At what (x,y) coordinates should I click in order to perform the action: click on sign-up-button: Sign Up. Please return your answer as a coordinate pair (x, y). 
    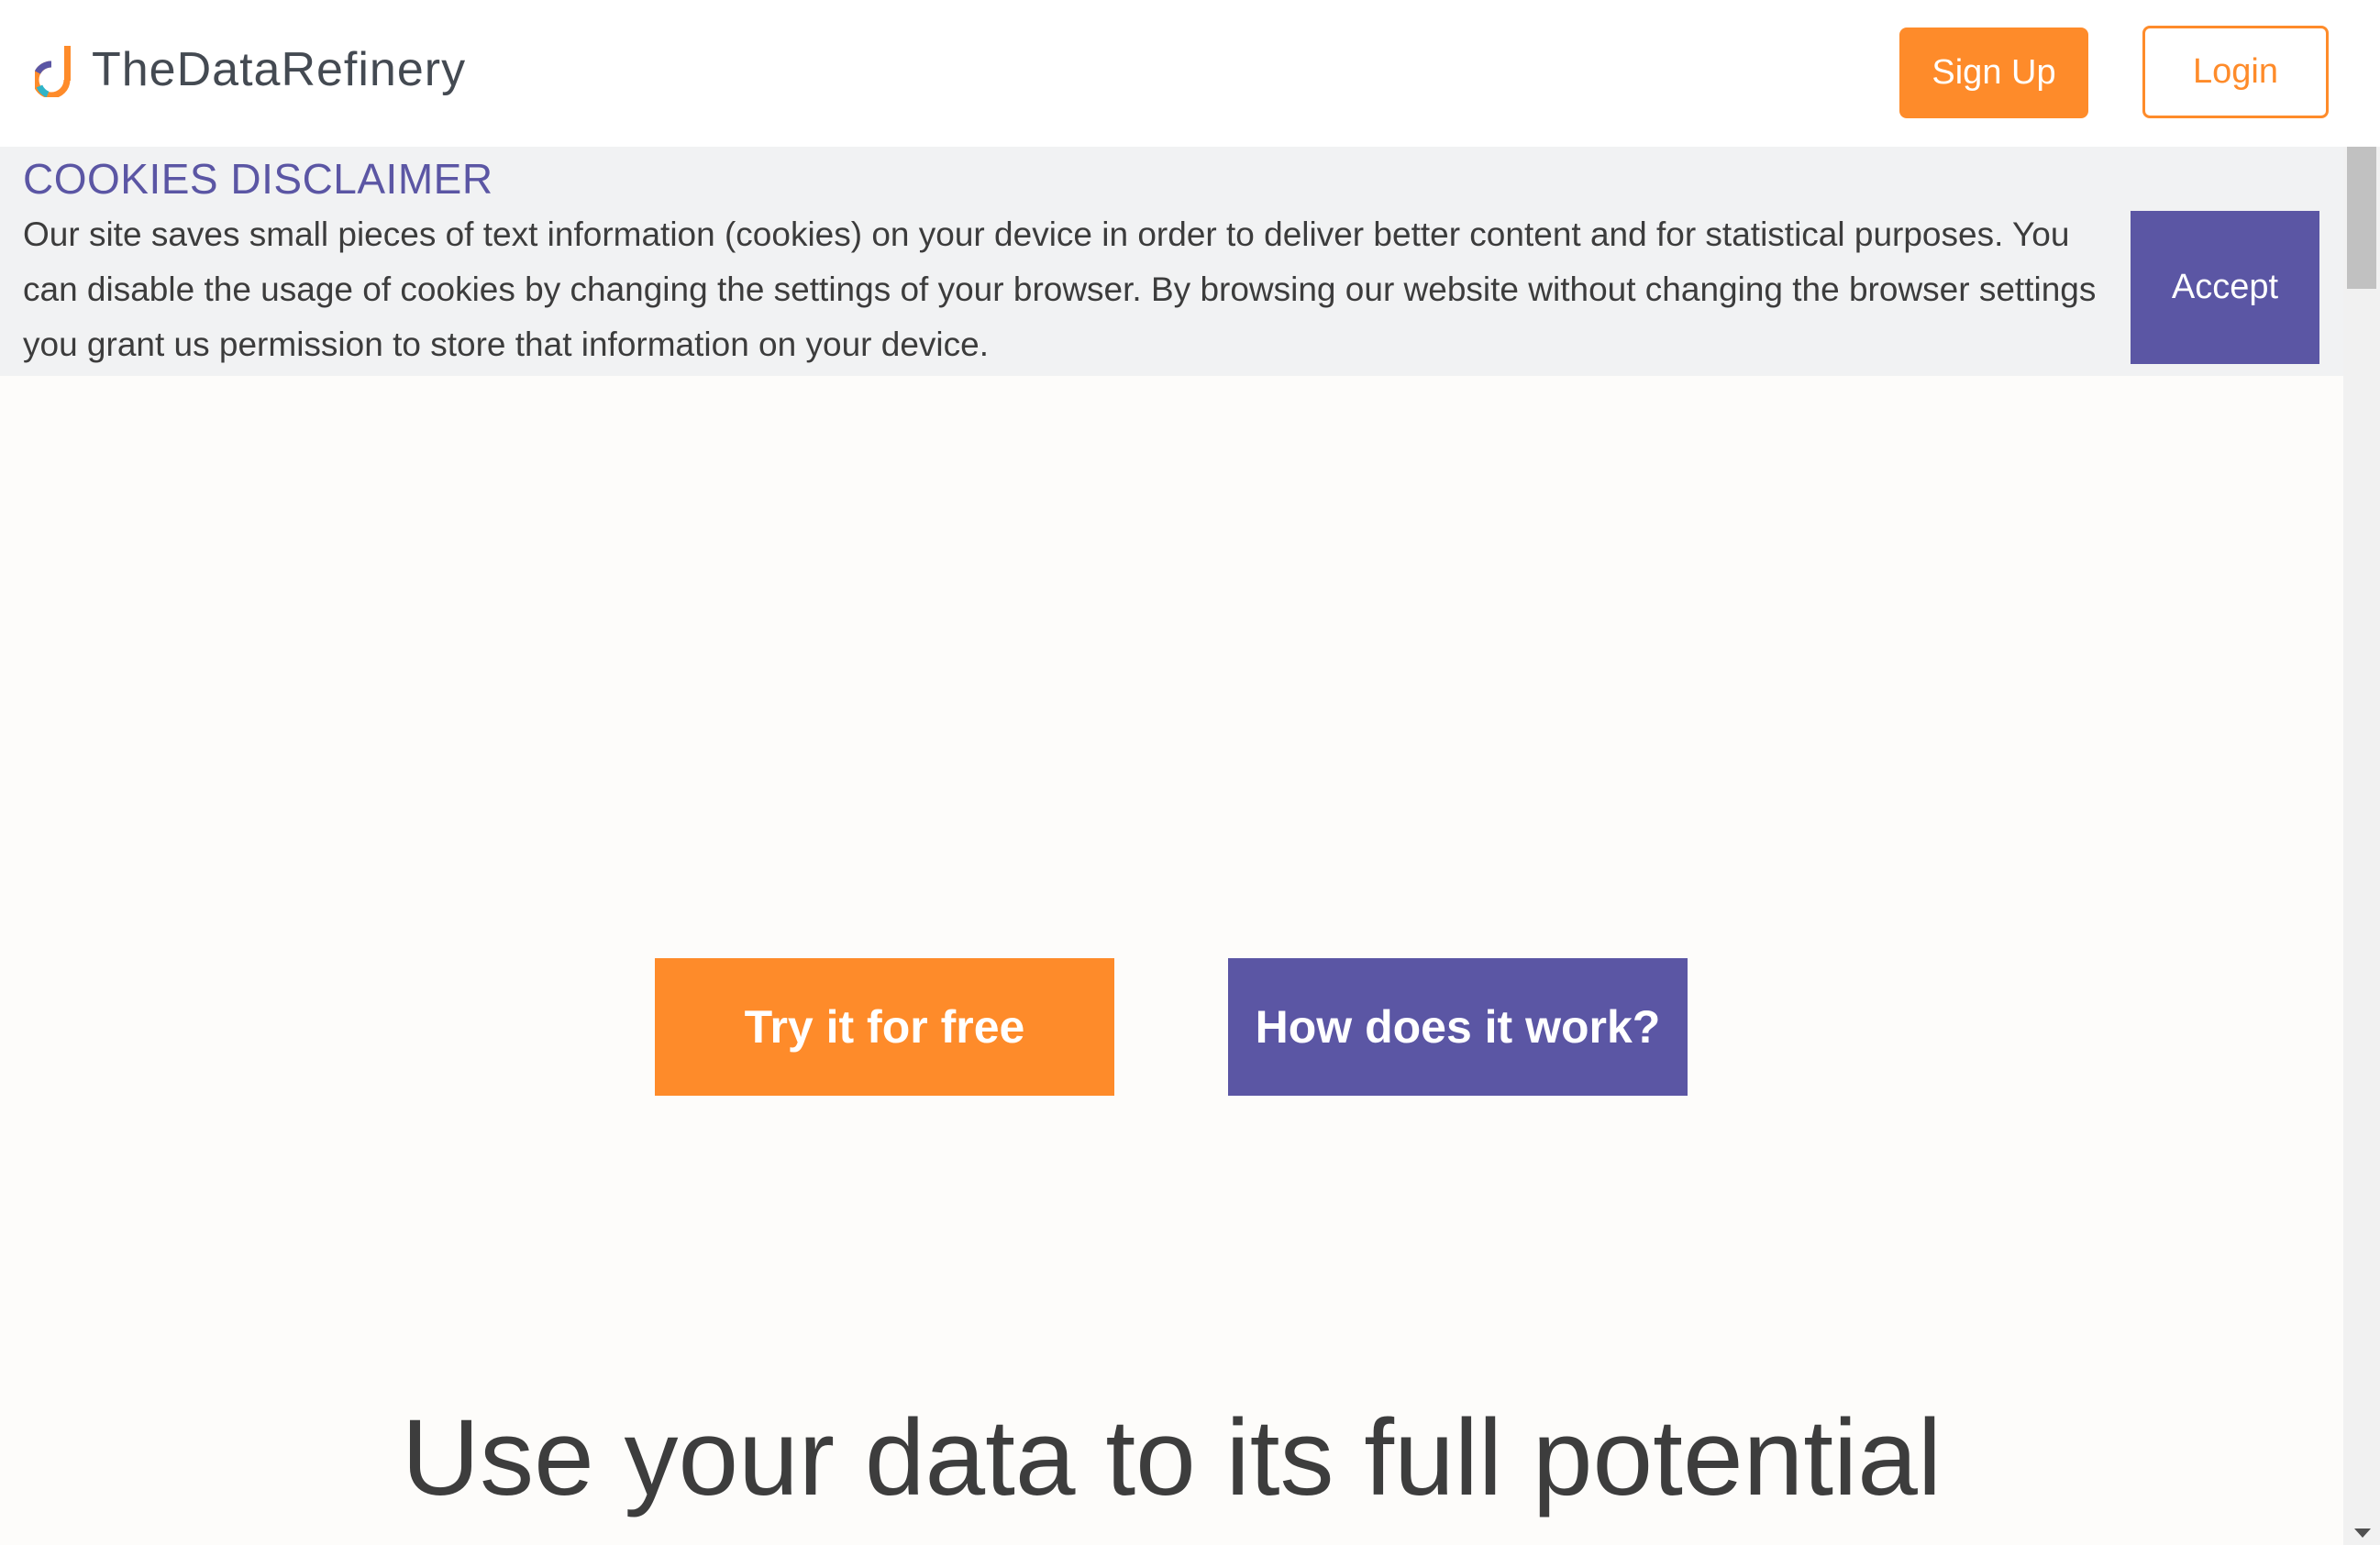
    Looking at the image, I should click on (1993, 73).